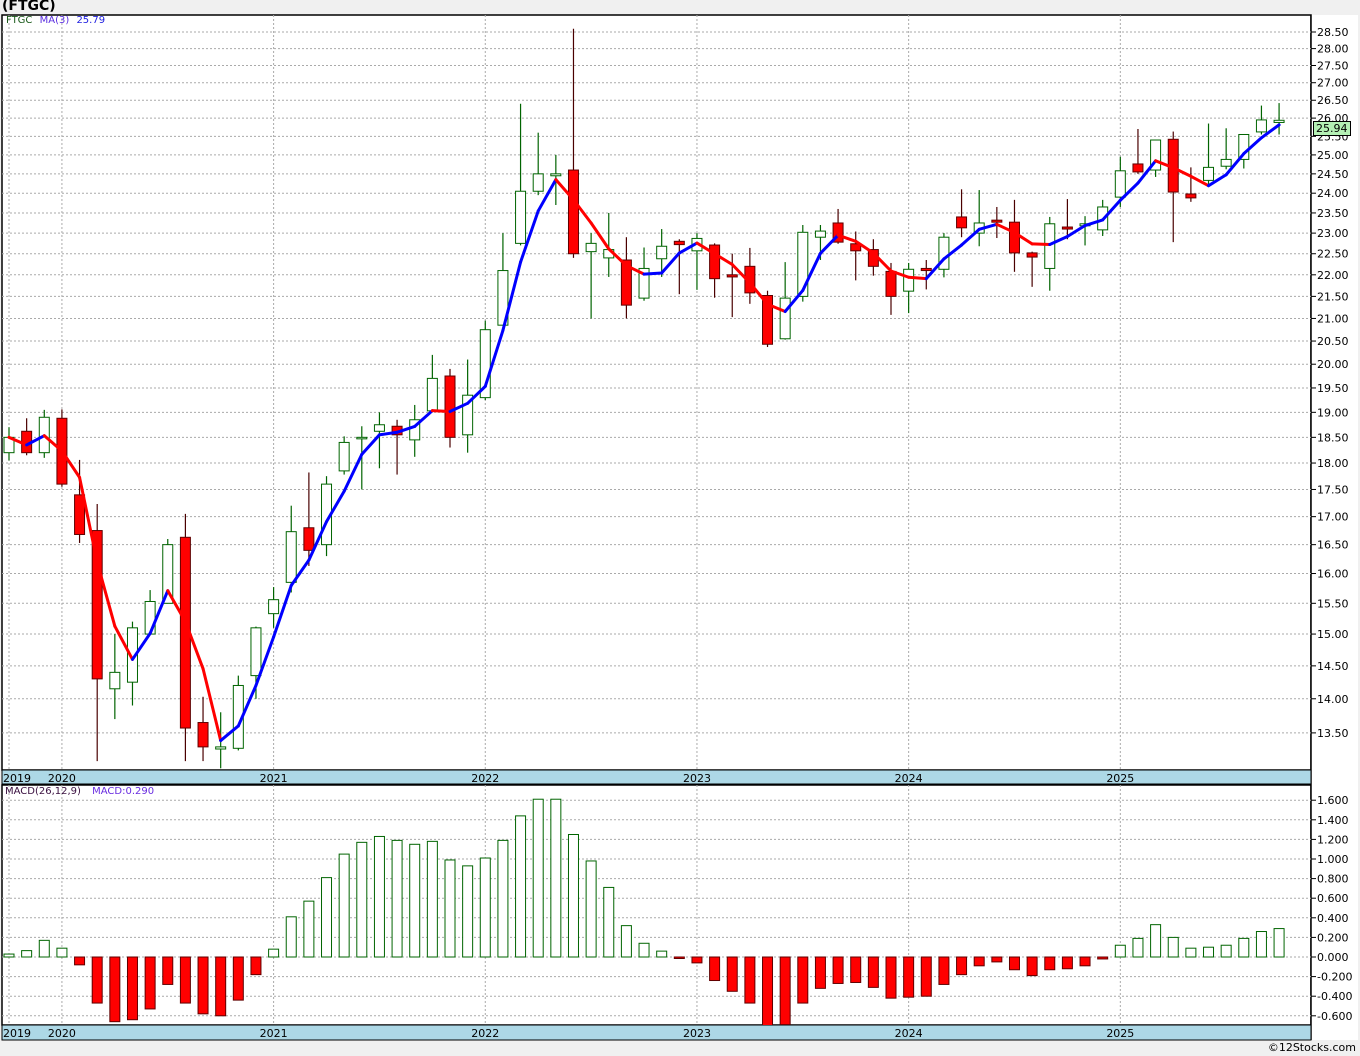 The height and width of the screenshot is (1056, 1360). Describe the element at coordinates (1311, 1047) in the screenshot. I see `copyright: ©12Stocks.com` at that location.